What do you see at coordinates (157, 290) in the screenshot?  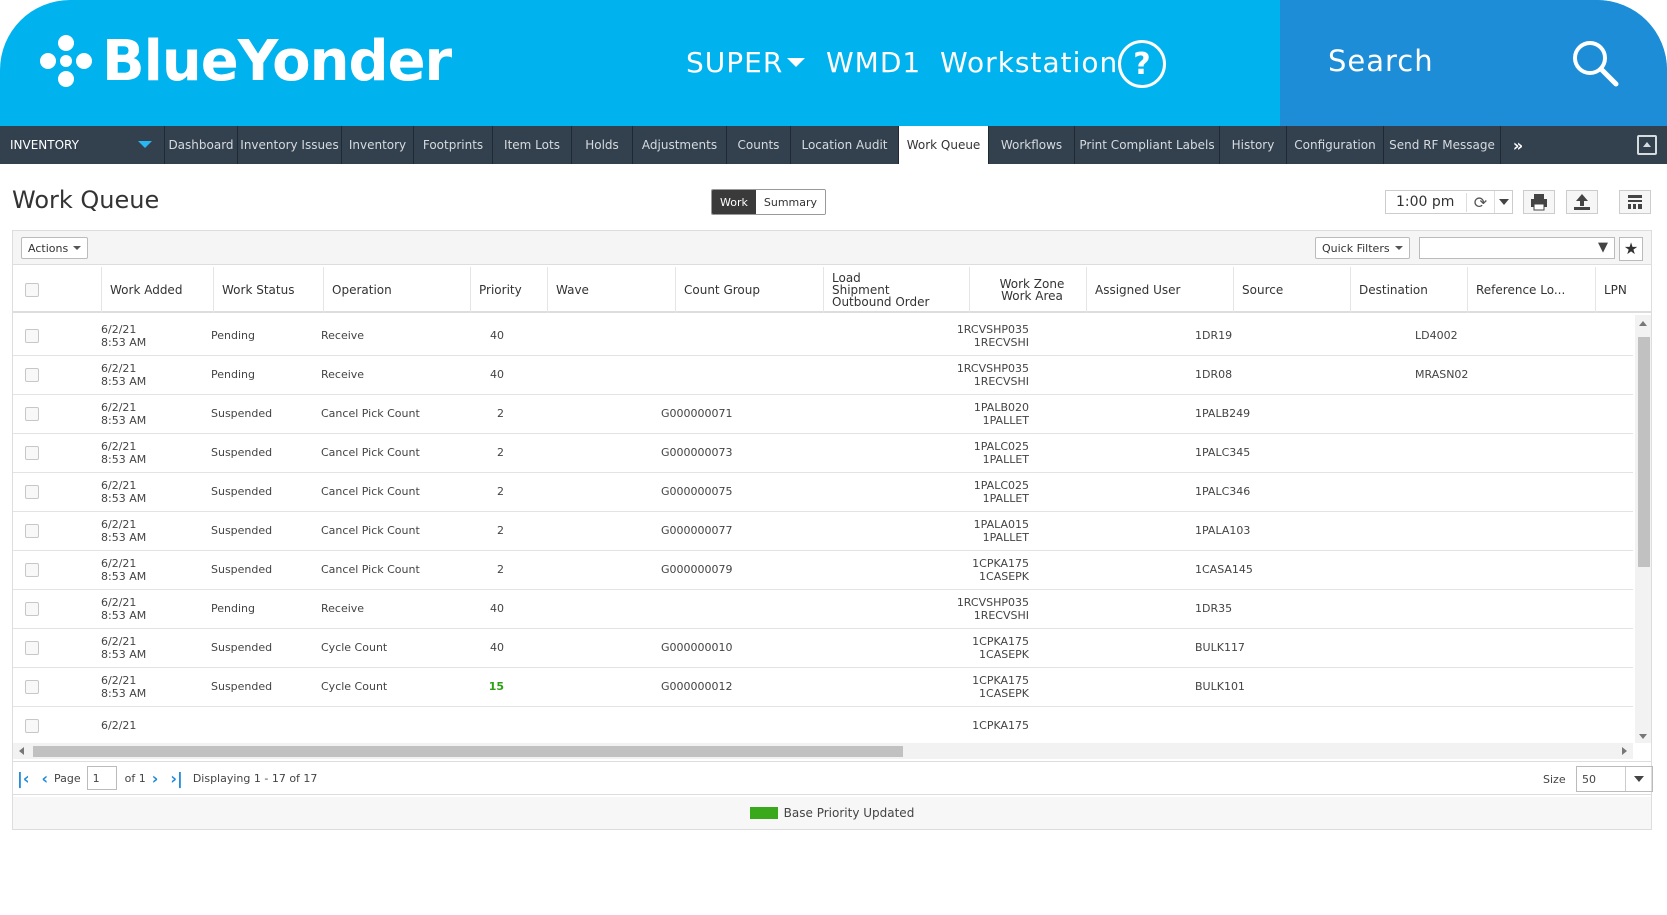 I see `col-work-added: Work Added` at bounding box center [157, 290].